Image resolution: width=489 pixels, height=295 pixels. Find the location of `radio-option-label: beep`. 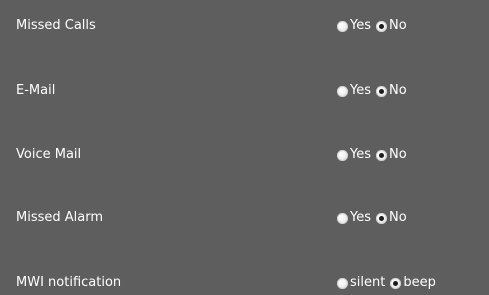

radio-option-label: beep is located at coordinates (419, 282).